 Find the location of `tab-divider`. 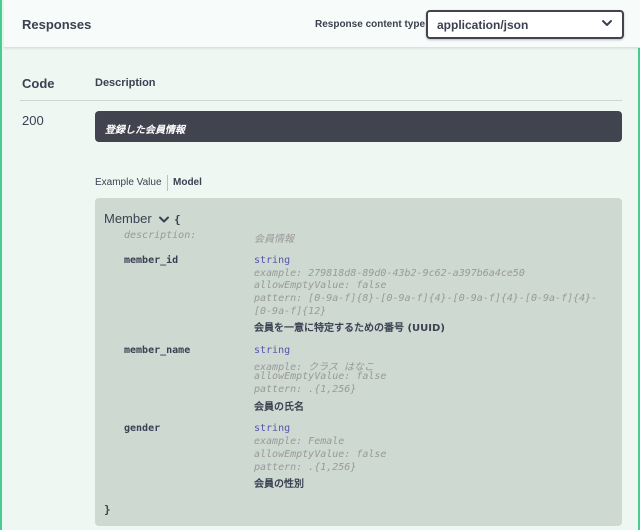

tab-divider is located at coordinates (167, 183).